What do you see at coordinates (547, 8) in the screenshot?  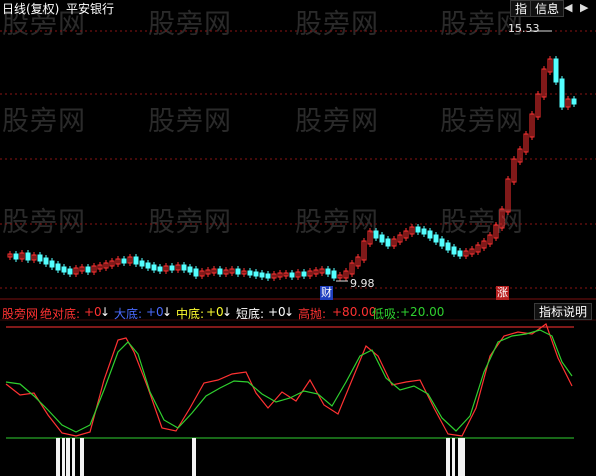 I see `info-button: 信息` at bounding box center [547, 8].